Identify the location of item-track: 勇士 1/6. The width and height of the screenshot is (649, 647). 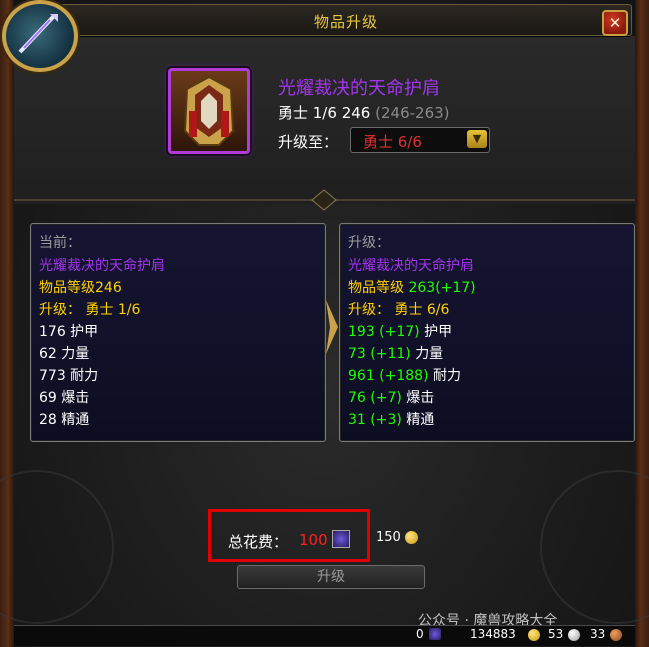
(307, 113).